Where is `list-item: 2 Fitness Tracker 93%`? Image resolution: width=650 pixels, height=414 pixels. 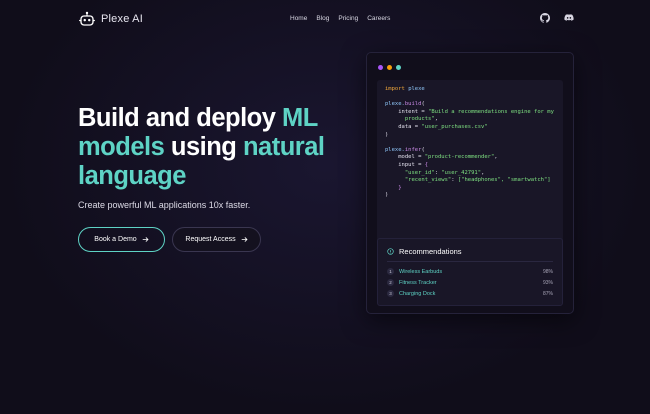 list-item: 2 Fitness Tracker 93% is located at coordinates (470, 282).